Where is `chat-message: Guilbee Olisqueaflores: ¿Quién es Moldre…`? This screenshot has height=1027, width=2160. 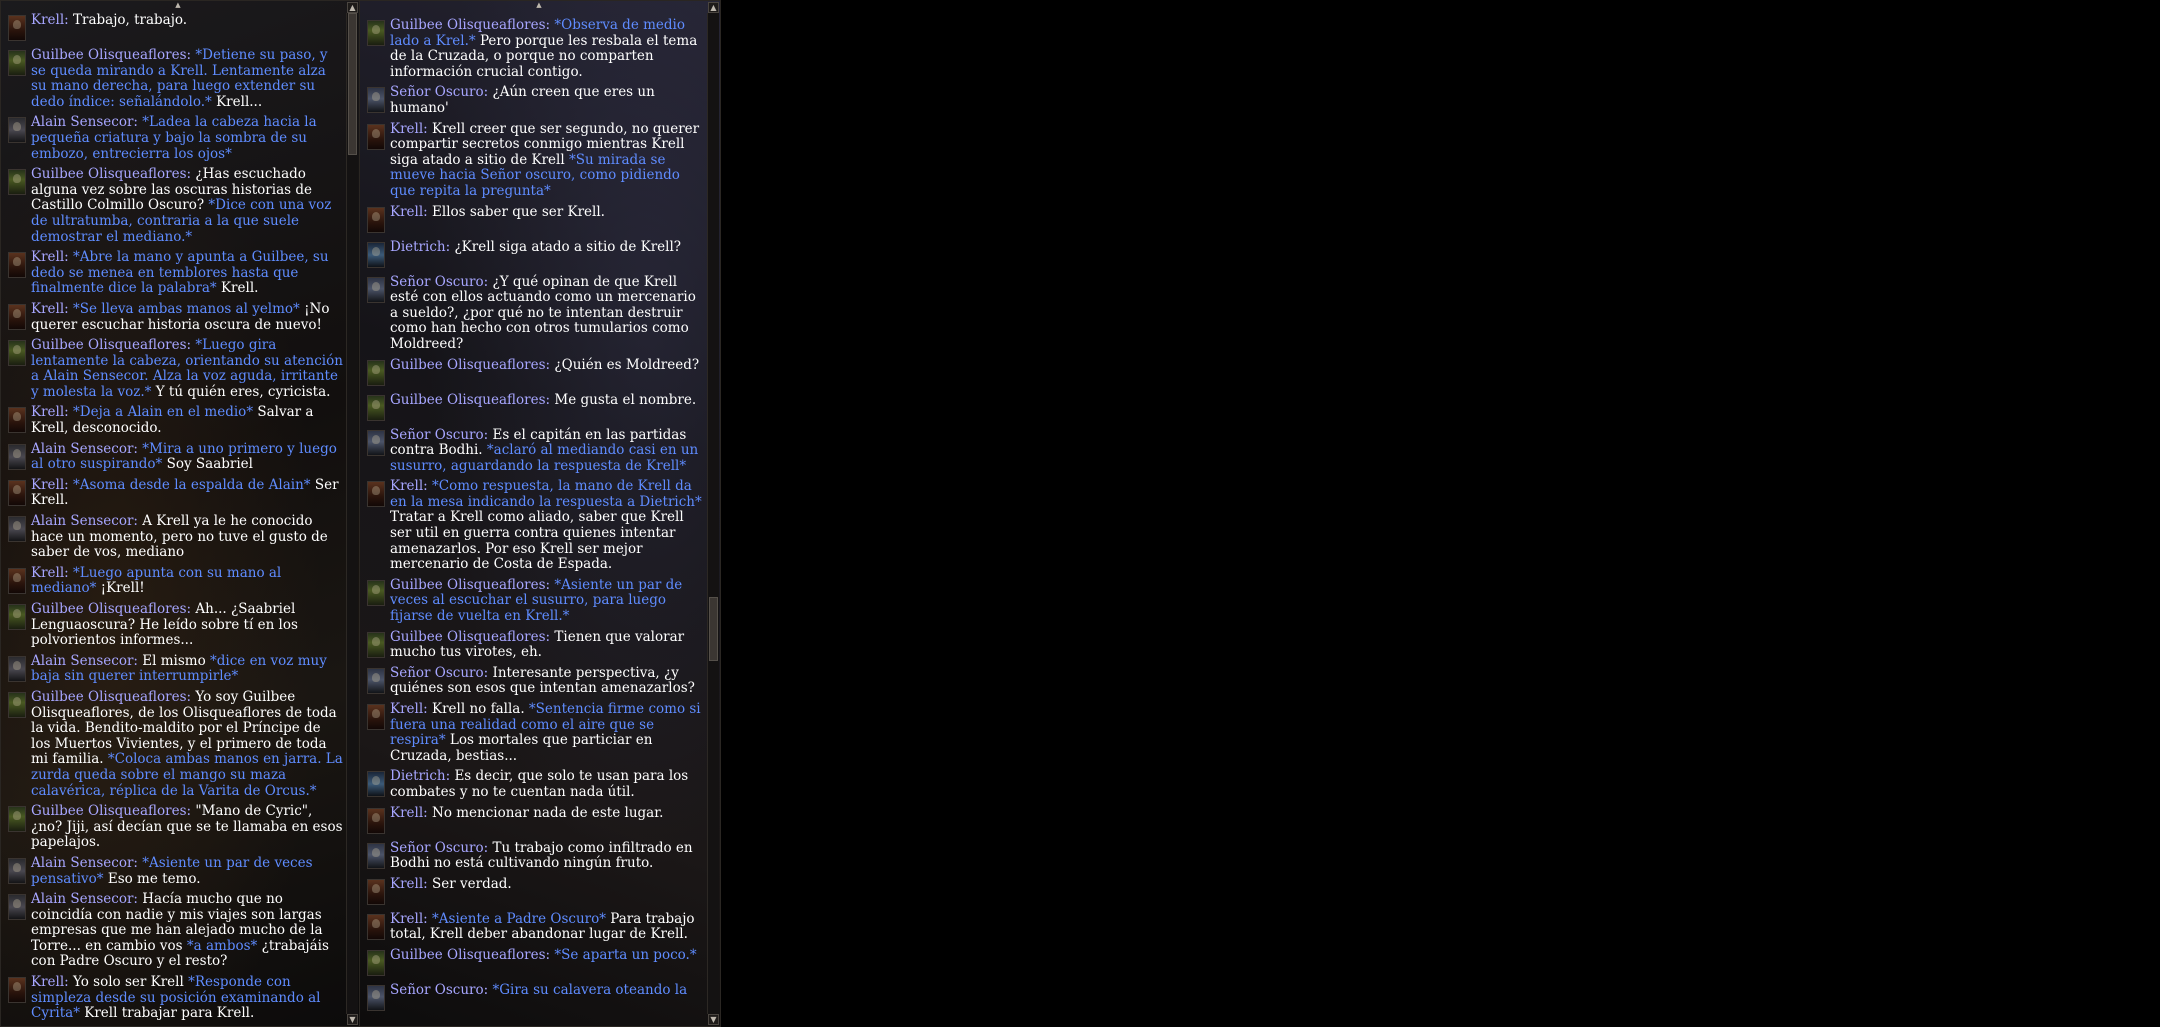
chat-message: Guilbee Olisqueaflores: ¿Quién es Moldre… is located at coordinates (532, 373).